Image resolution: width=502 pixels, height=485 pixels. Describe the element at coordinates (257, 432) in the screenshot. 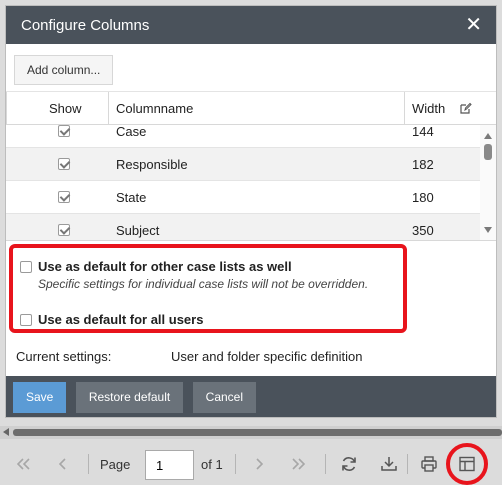

I see `horizontal-scrollbar-thumb` at that location.